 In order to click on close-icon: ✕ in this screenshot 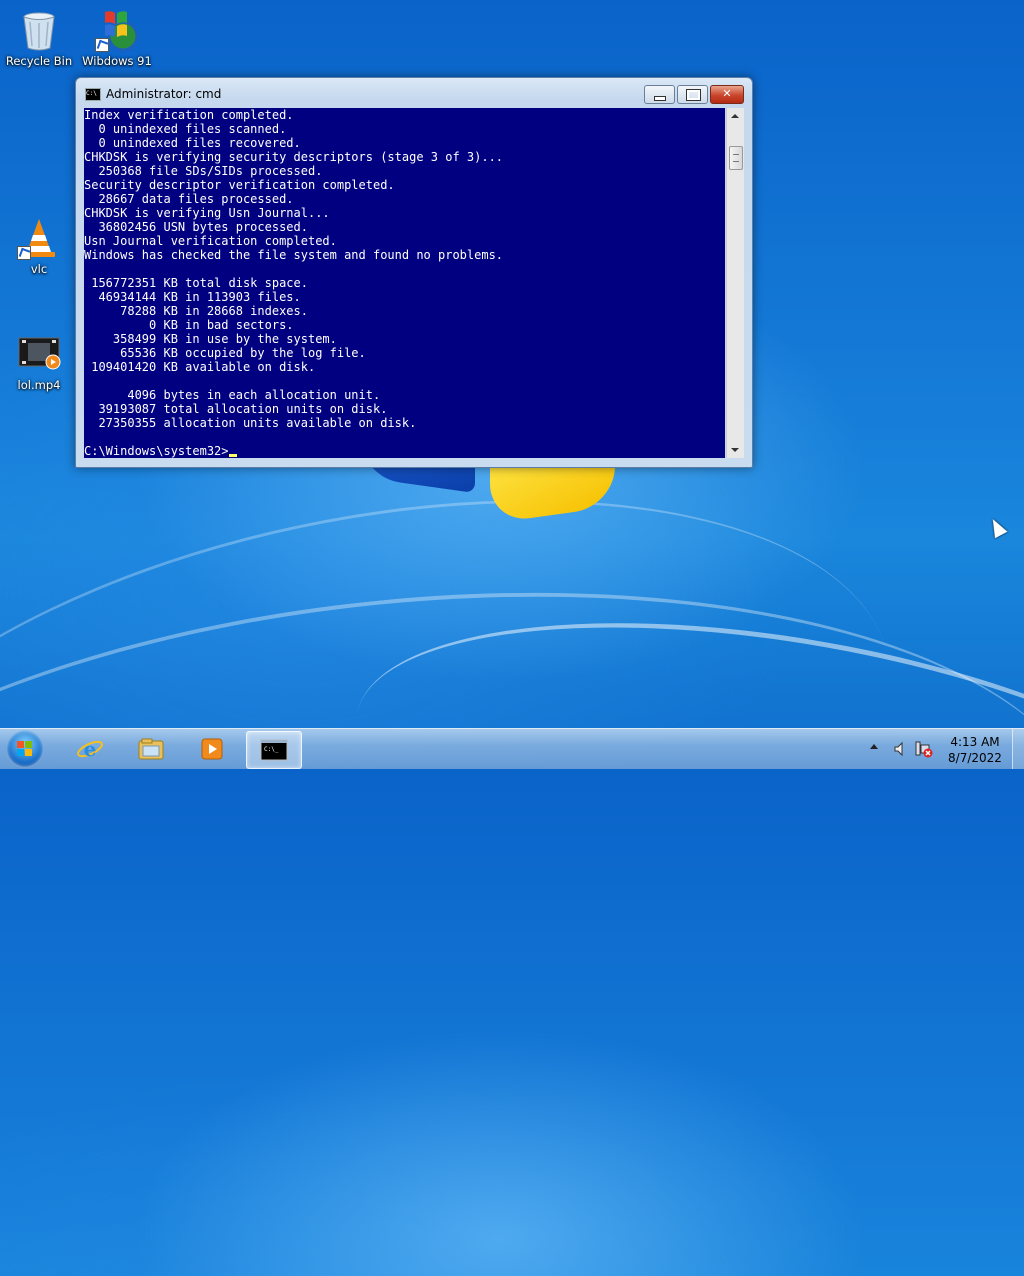, I will do `click(727, 93)`.